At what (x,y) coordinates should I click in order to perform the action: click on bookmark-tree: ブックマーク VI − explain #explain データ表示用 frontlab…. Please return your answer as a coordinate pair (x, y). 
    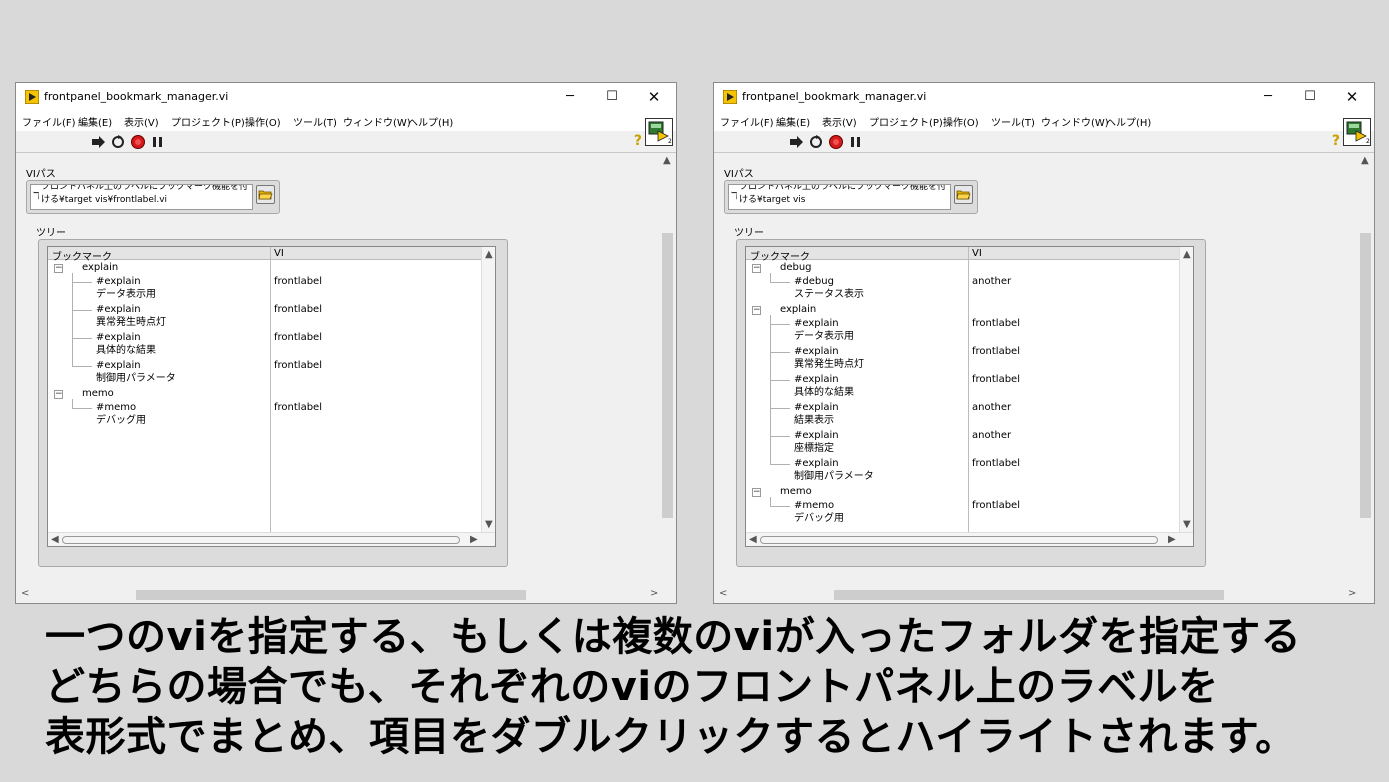
    Looking at the image, I should click on (271, 396).